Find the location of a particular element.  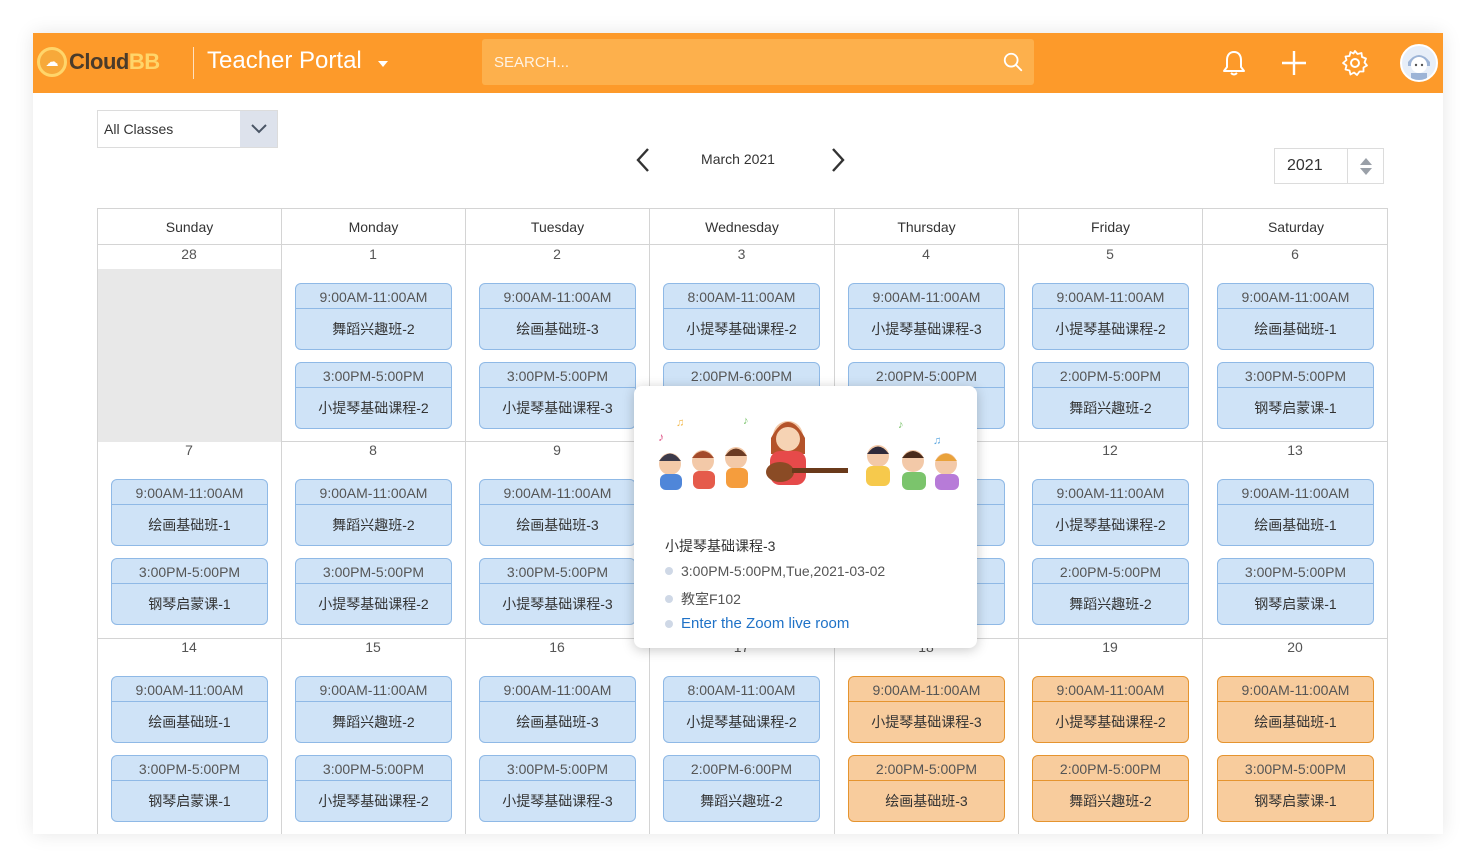

caret-up-icon is located at coordinates (1365, 161).